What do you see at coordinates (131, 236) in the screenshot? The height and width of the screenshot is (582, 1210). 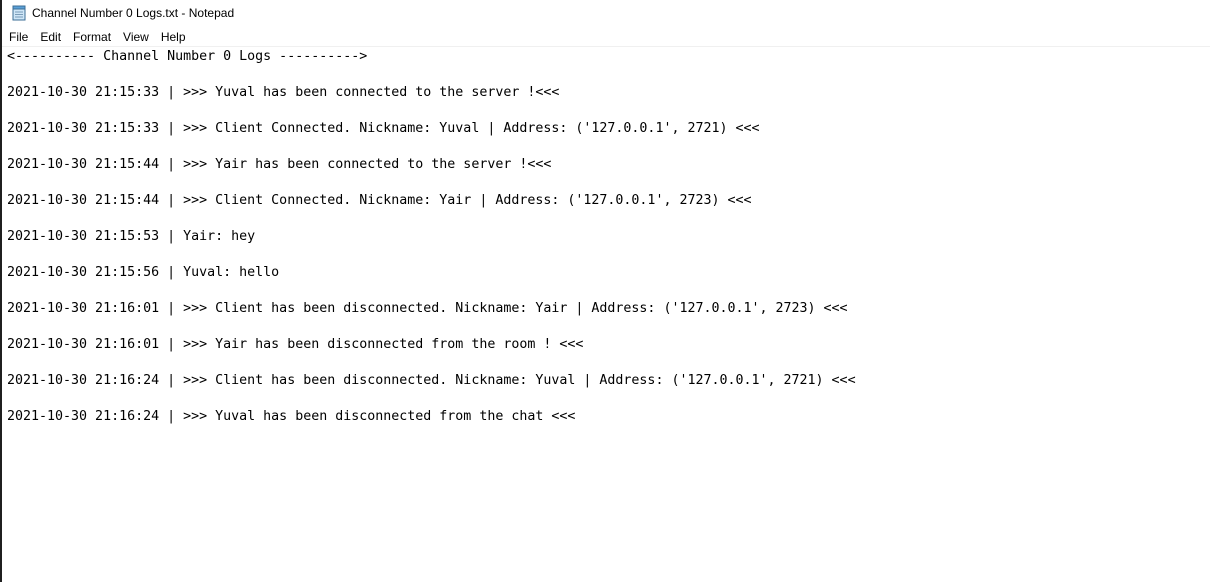 I see `log-line: 2021-10-30 21:15:53 | Yair: hey` at bounding box center [131, 236].